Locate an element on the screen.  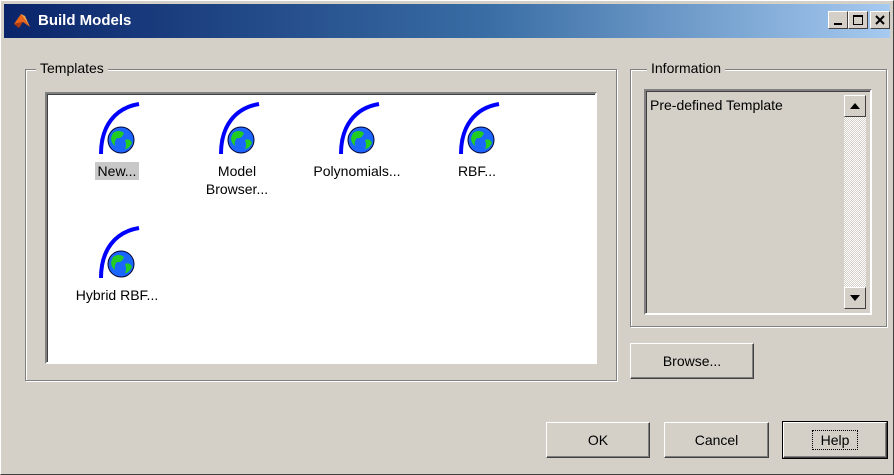
cancel-button-label: Cancel is located at coordinates (716, 440).